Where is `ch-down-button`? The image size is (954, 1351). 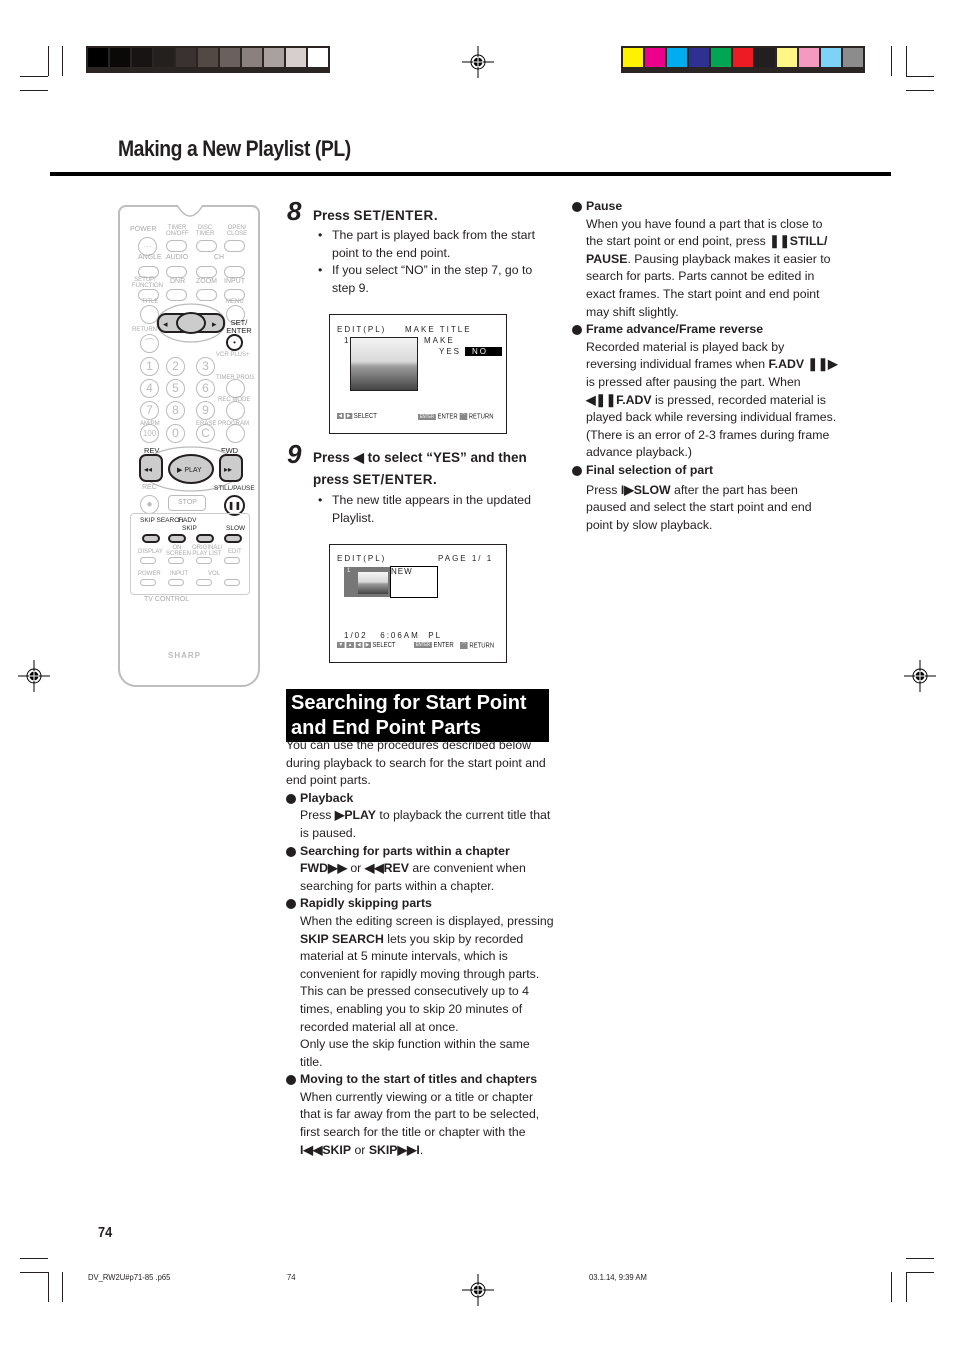
ch-down-button is located at coordinates (206, 272).